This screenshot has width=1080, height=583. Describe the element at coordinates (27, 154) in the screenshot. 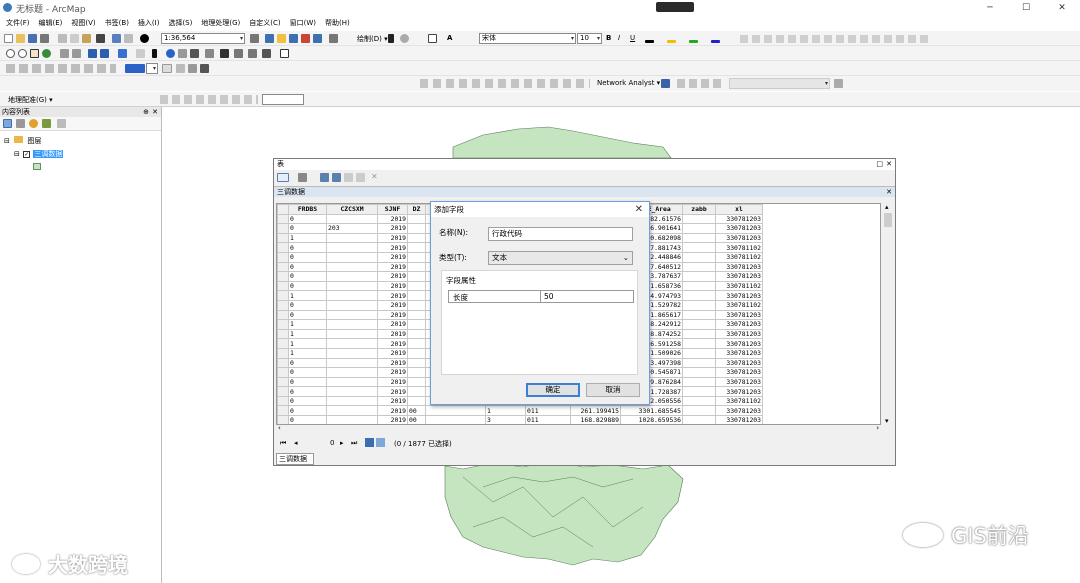

I see `layer-visibility-checkbox: ✓` at that location.